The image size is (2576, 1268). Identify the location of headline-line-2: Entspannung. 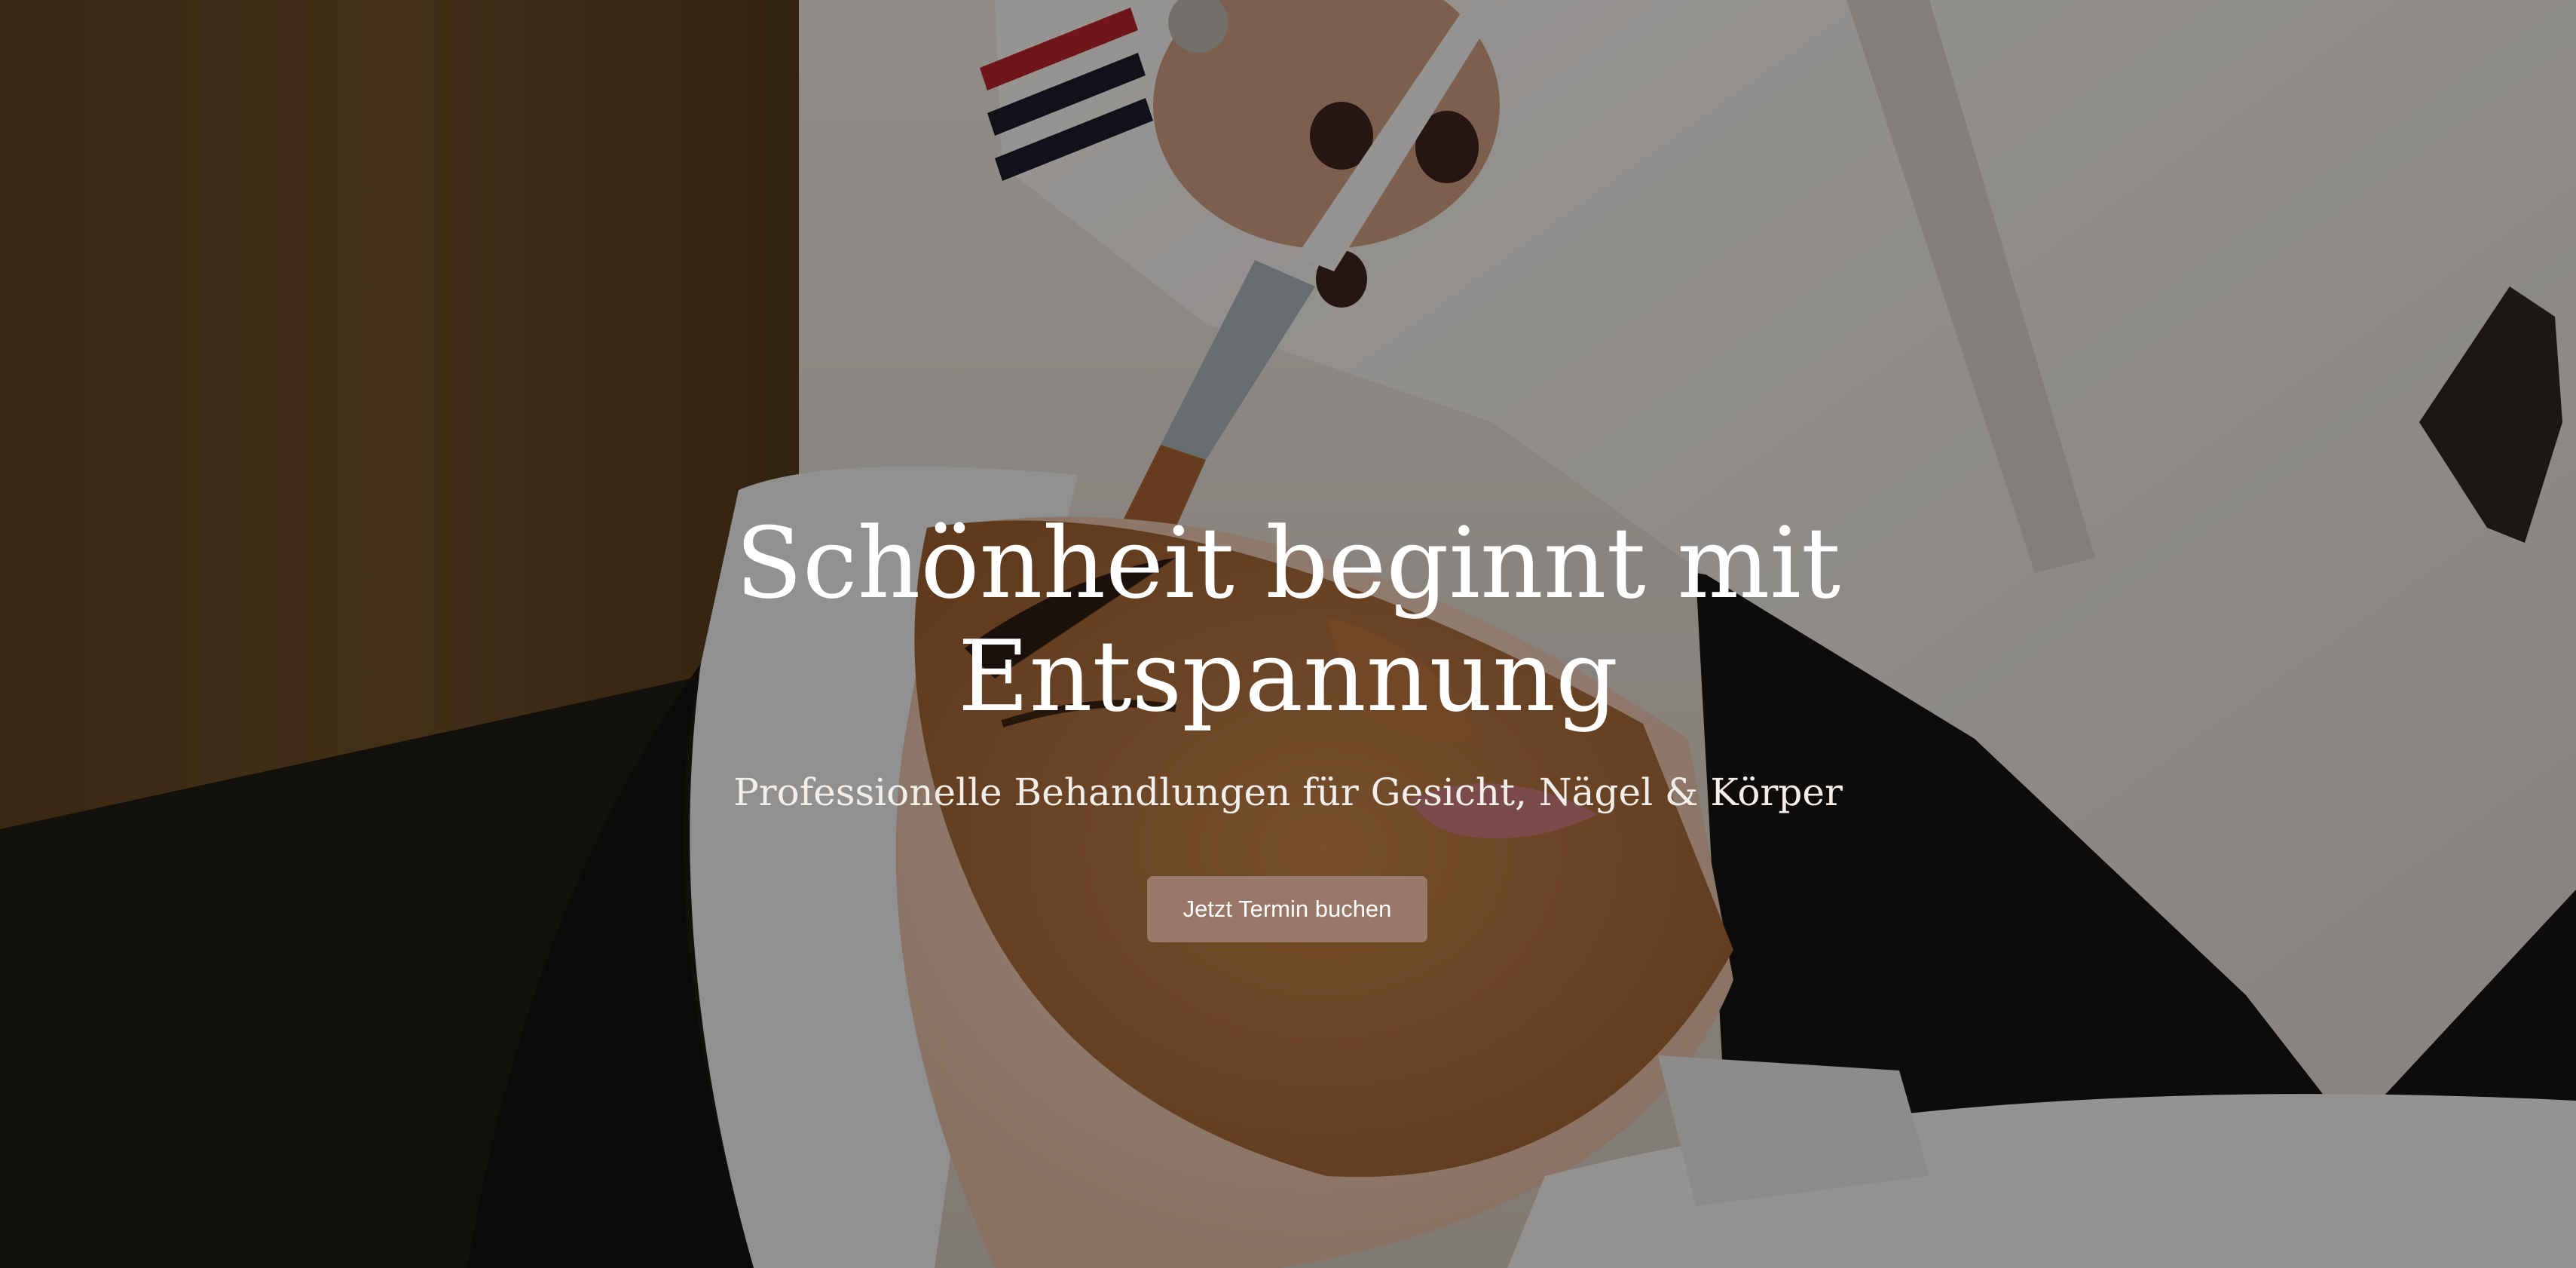
(1288, 676).